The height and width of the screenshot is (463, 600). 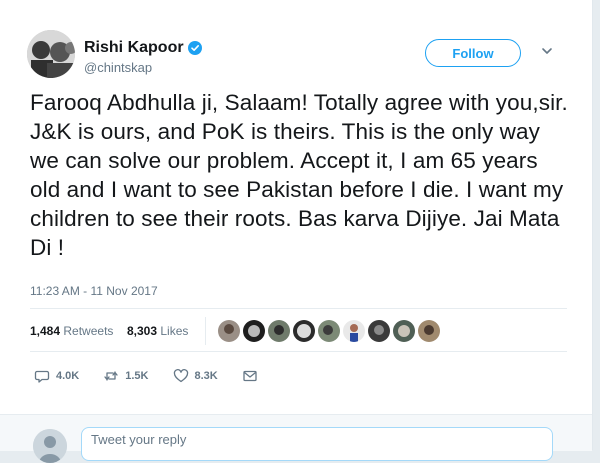 I want to click on tweet-actions: 4.0K 1.5K 8.3K, so click(x=158, y=376).